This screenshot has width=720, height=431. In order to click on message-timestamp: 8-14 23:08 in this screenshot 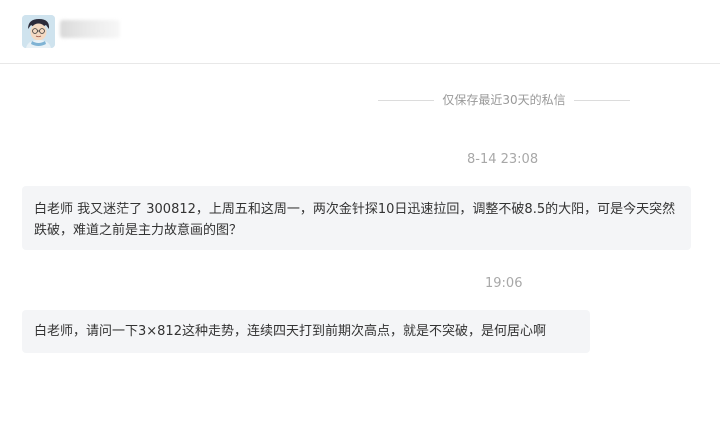, I will do `click(503, 159)`.